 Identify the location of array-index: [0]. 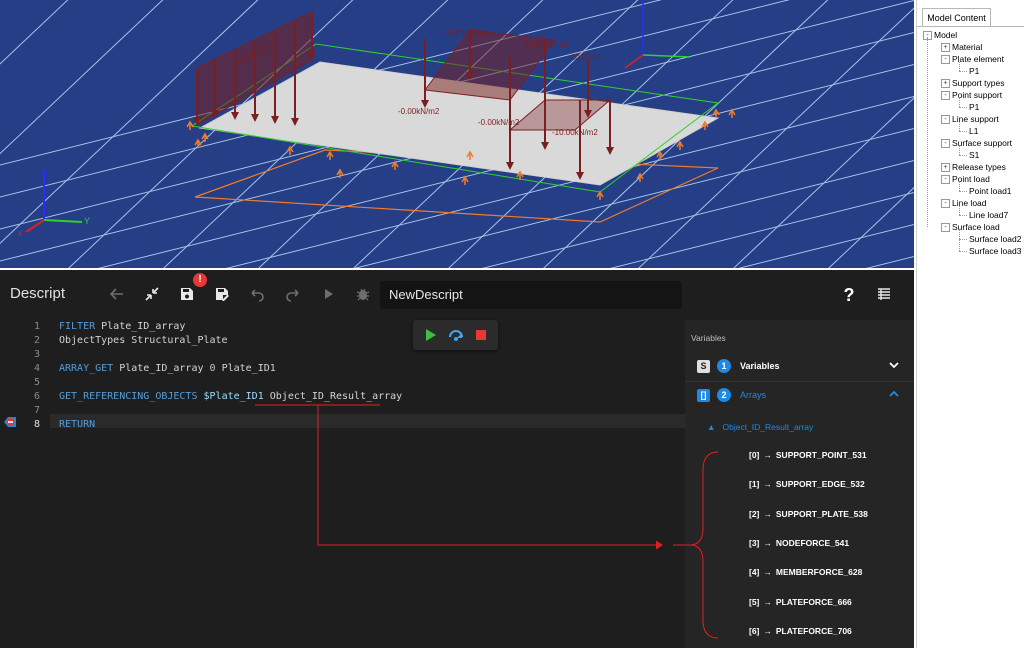
(754, 455).